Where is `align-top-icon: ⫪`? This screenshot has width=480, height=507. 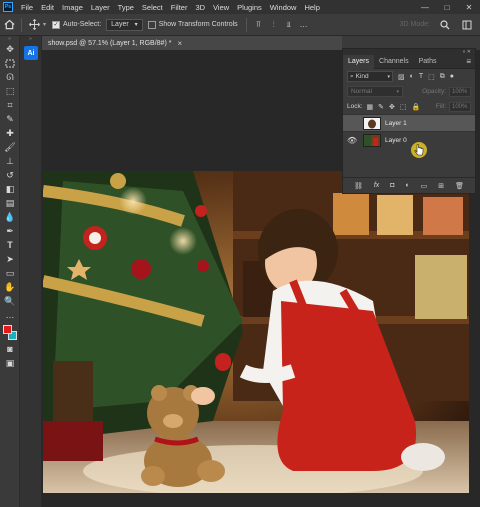
align-top-icon: ⫪ is located at coordinates (259, 25).